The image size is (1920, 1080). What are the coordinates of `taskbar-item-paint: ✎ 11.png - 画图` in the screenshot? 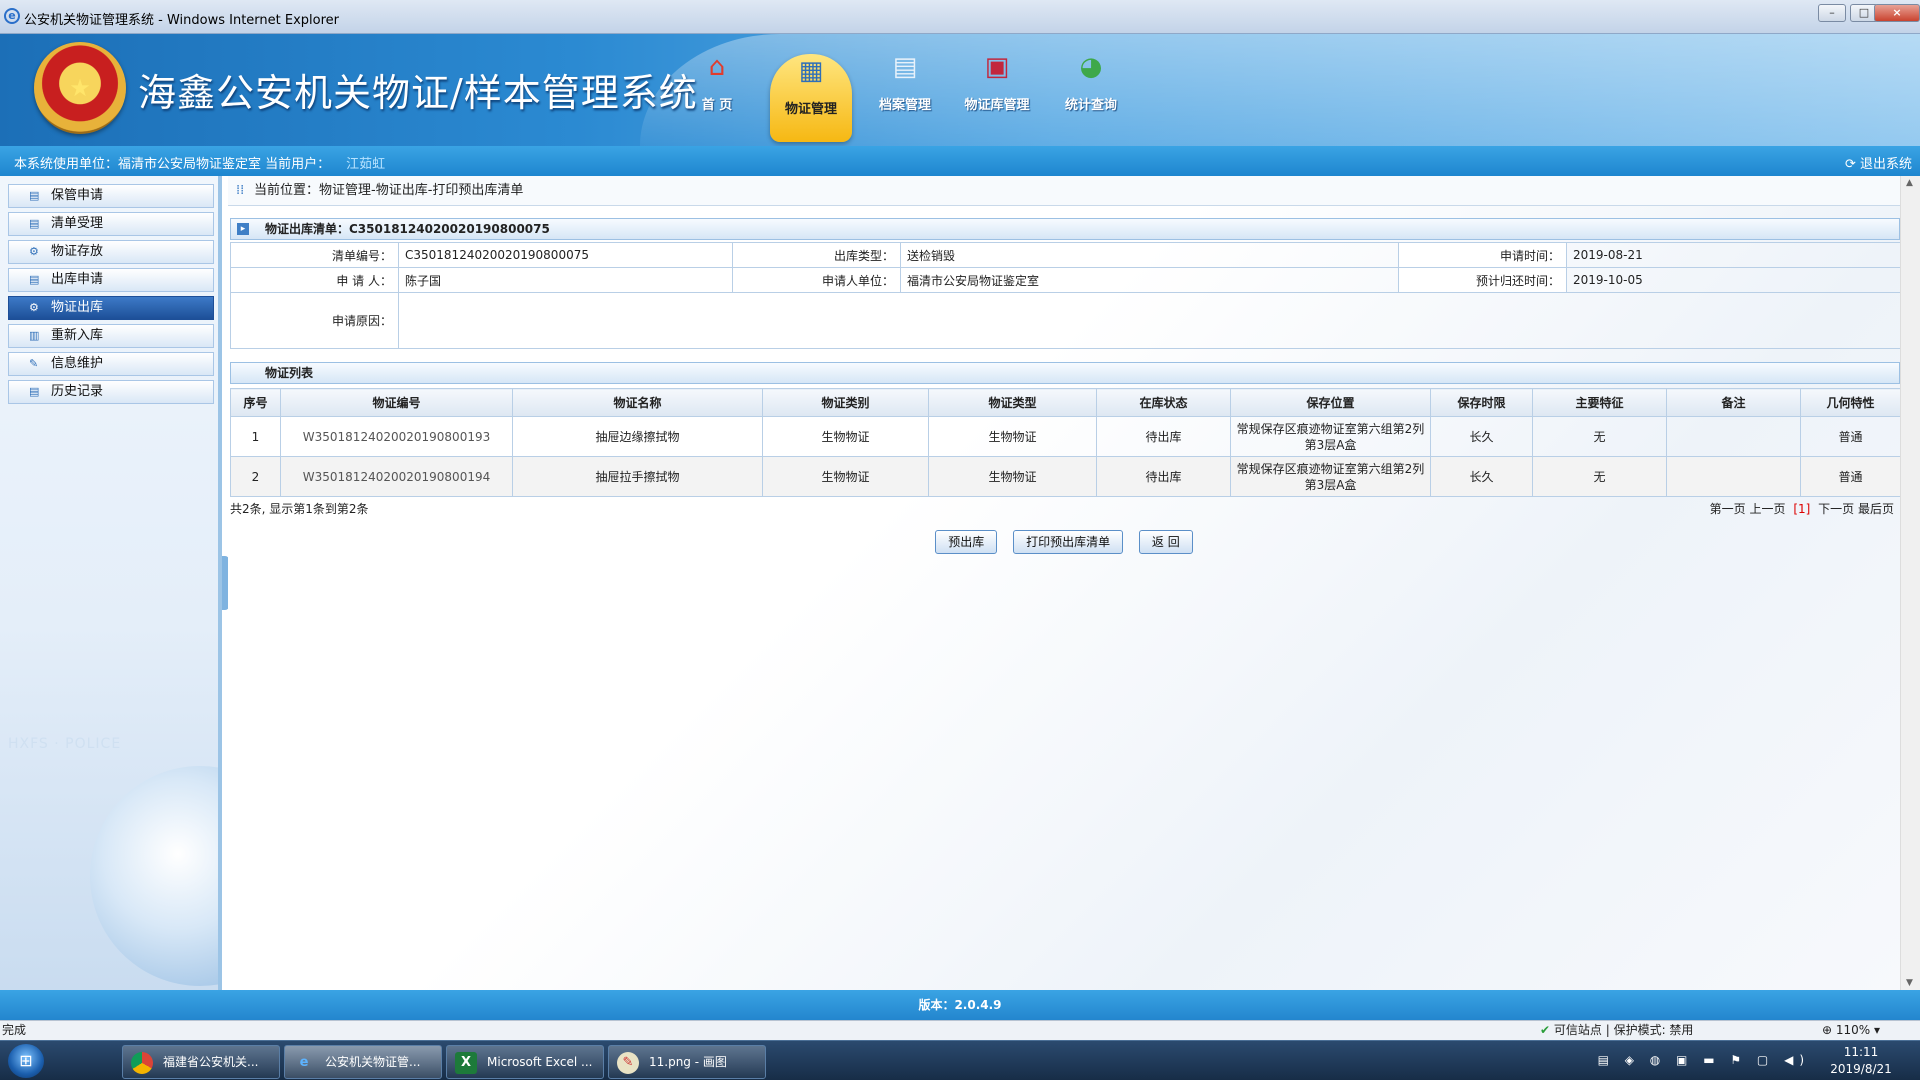 It's located at (687, 1062).